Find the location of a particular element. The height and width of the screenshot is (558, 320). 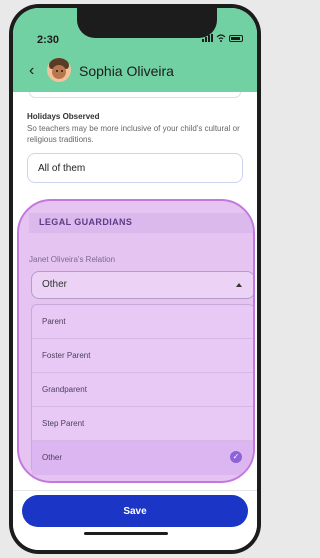

avatar is located at coordinates (59, 70).